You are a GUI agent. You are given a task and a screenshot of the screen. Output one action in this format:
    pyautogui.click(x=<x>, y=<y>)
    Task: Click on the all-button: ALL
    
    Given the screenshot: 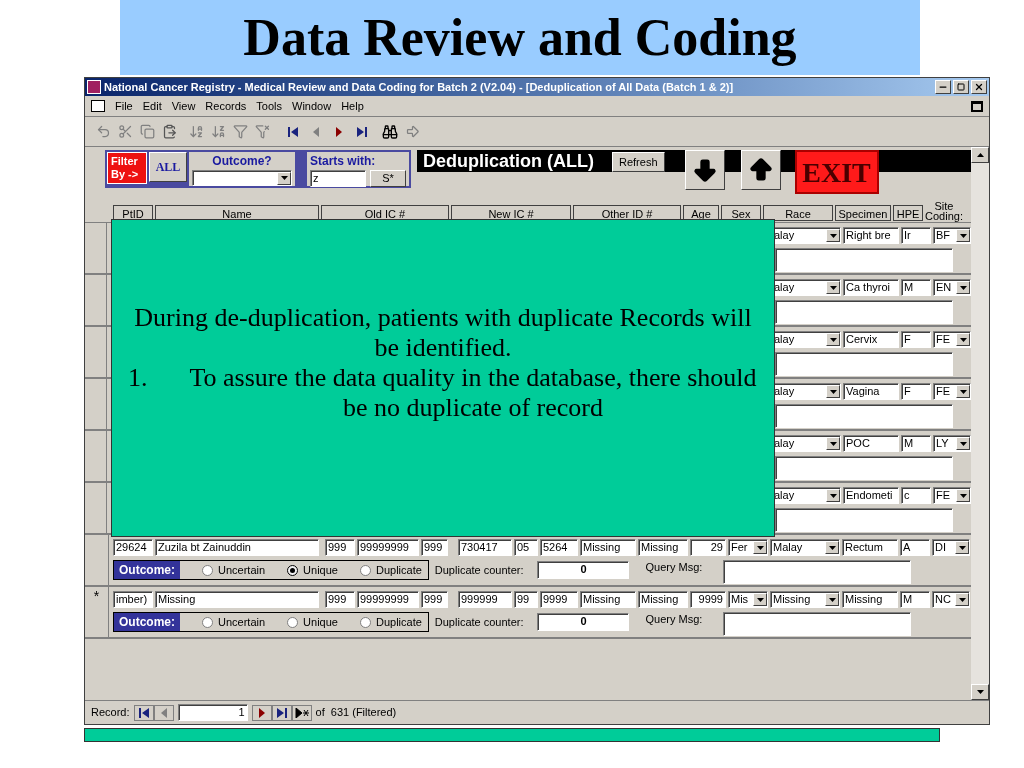 What is the action you would take?
    pyautogui.click(x=168, y=167)
    